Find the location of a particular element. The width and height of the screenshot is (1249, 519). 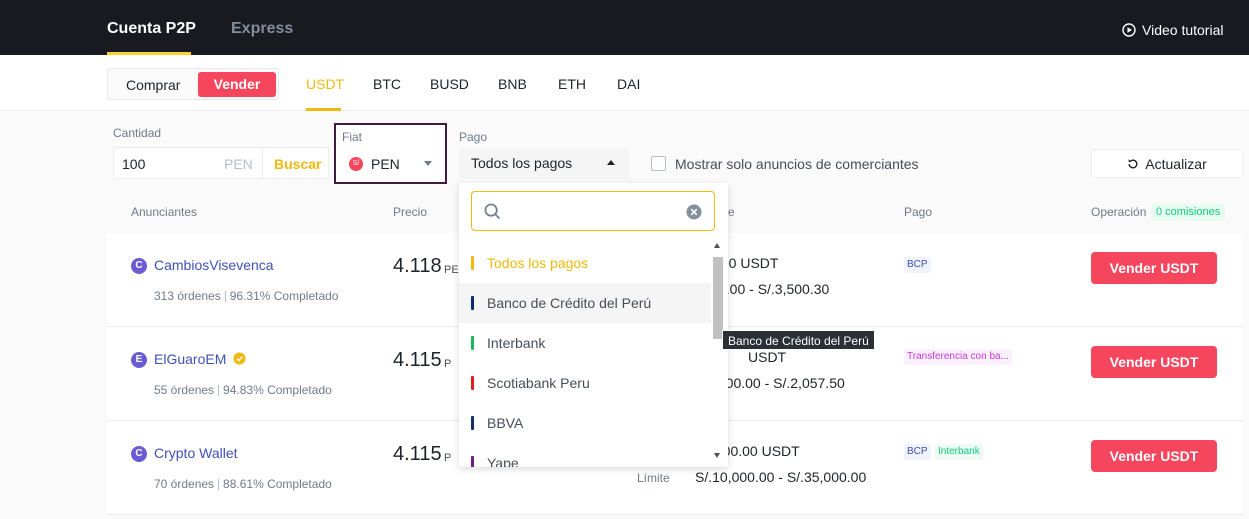

search-icon is located at coordinates (492, 211).